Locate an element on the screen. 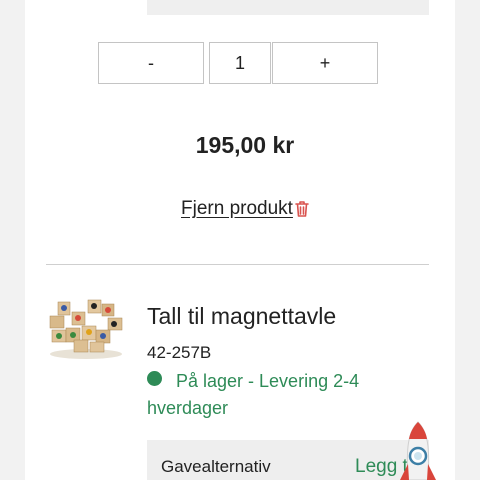 The image size is (480, 480). item-price: 195,00 kr is located at coordinates (245, 145).